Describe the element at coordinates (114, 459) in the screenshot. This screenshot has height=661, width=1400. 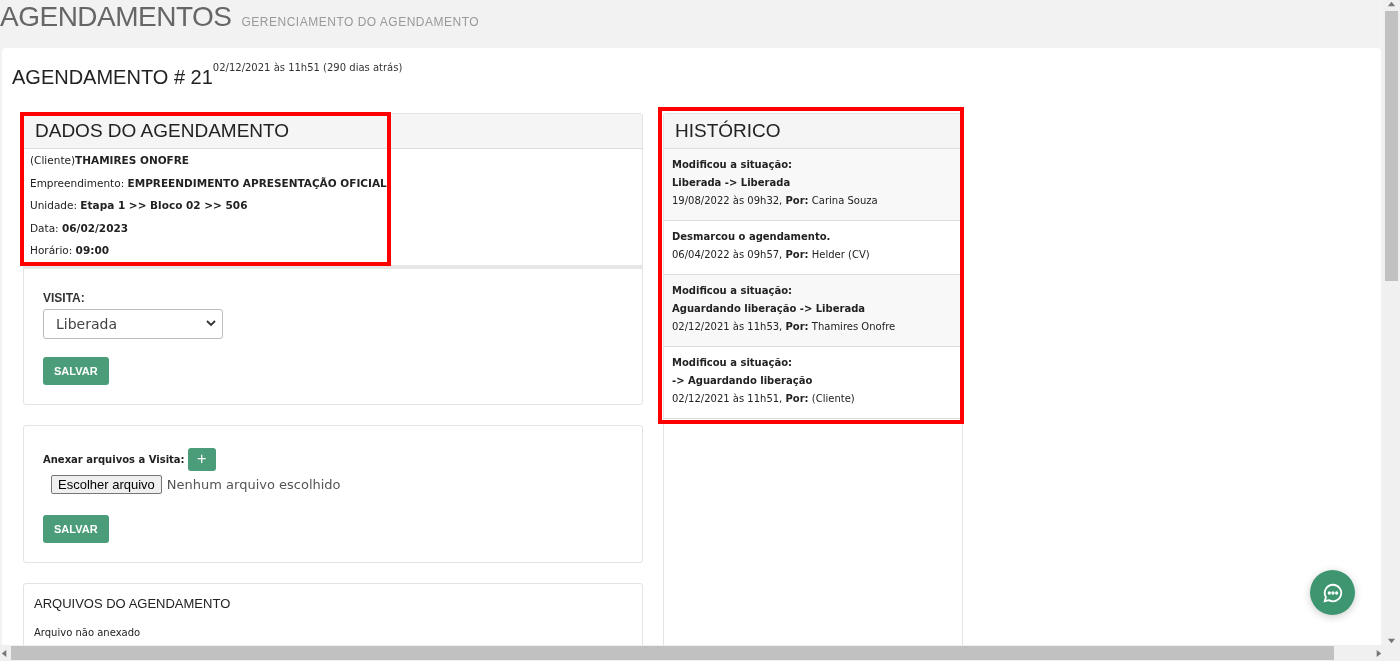
I see `attach-label: Anexar arquivos a Visita:` at that location.